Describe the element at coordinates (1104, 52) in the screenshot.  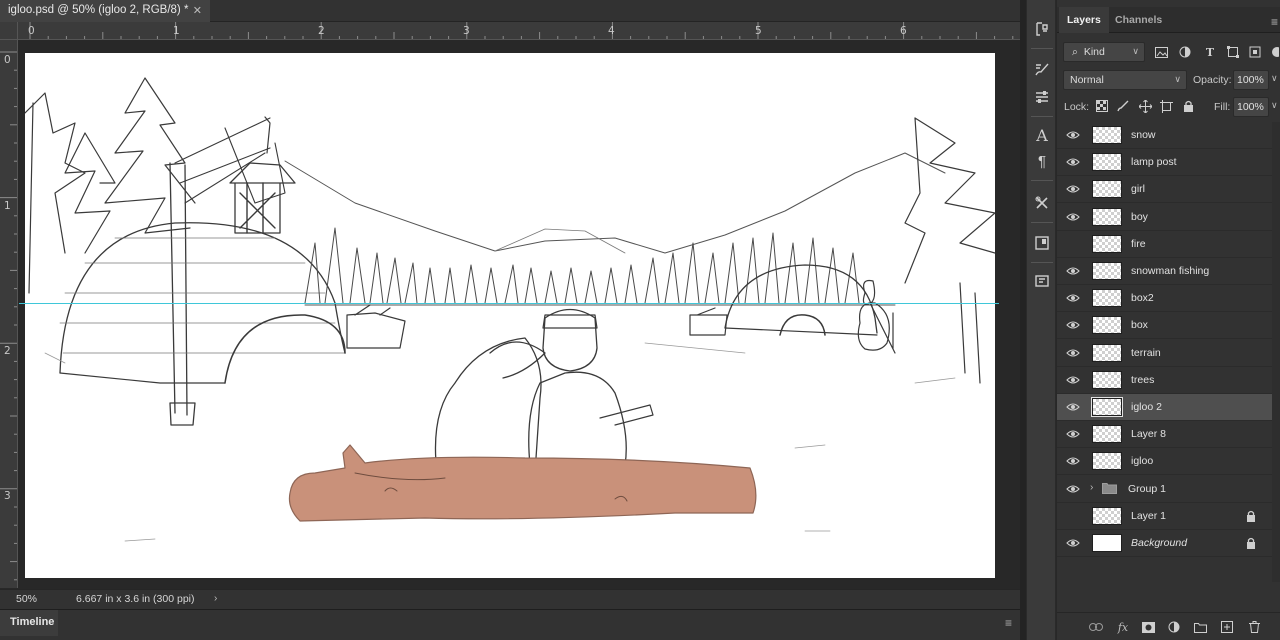
I see `filter-kind-select: ⌕ Kind ∨` at that location.